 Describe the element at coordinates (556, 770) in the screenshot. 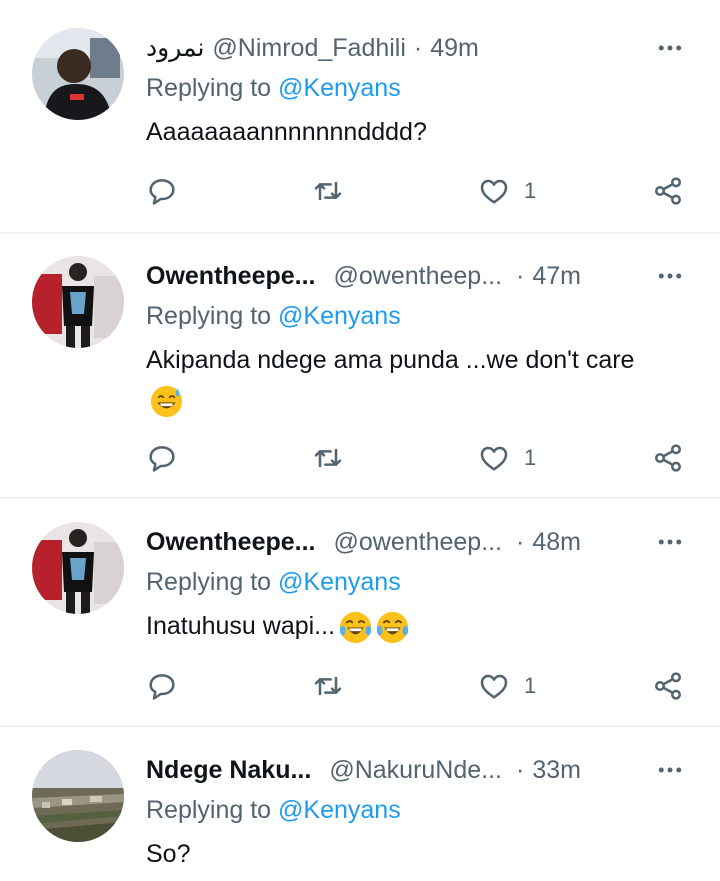

I see `timestamp: 33m` at that location.